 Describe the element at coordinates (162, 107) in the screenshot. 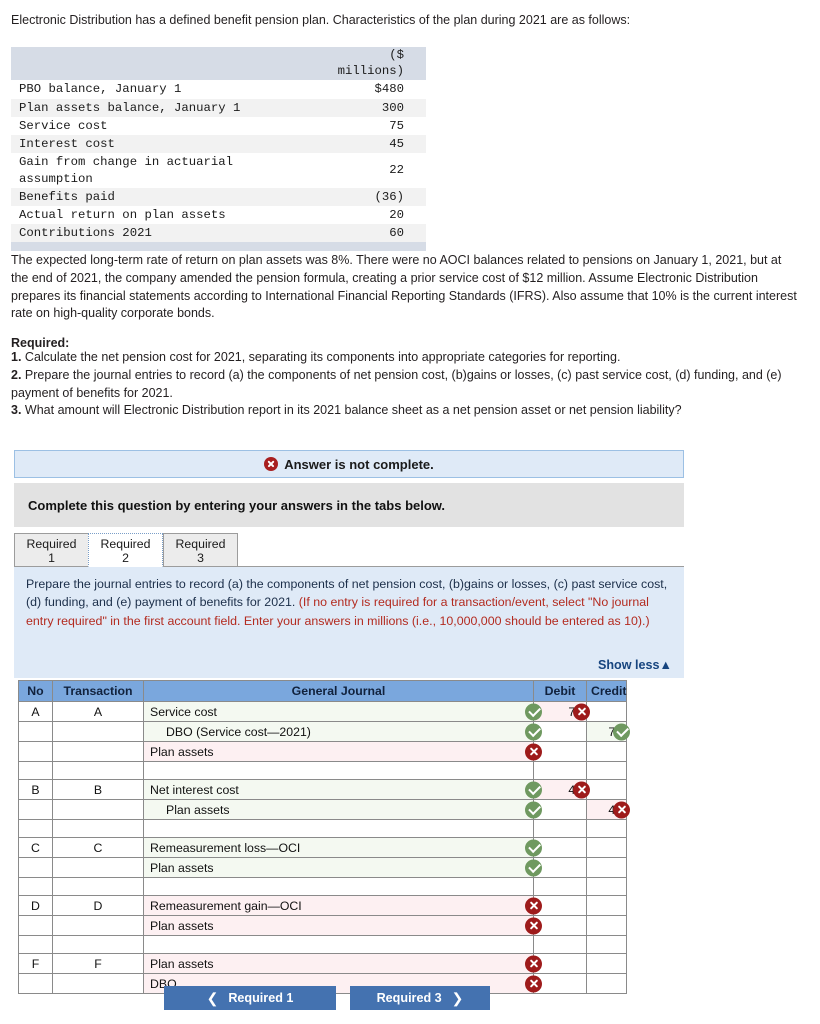

I see `fact-label: Plan assets balance, January 1` at that location.